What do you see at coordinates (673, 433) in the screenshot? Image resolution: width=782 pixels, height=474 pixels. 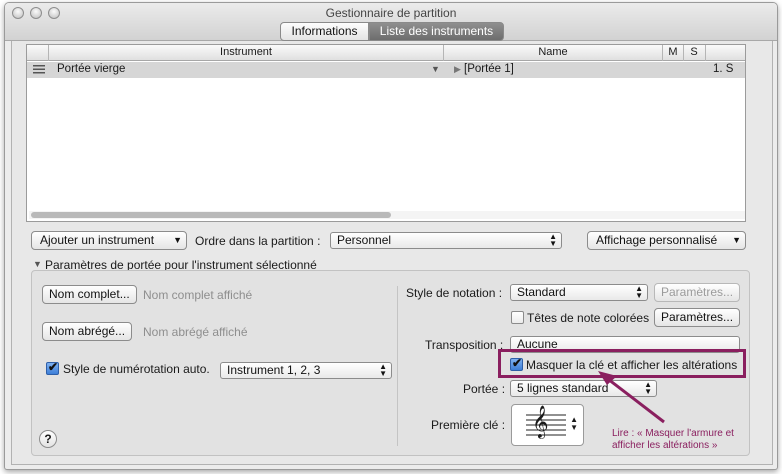 I see `annotation-line-1: Lire : « Masquer l'armure et` at bounding box center [673, 433].